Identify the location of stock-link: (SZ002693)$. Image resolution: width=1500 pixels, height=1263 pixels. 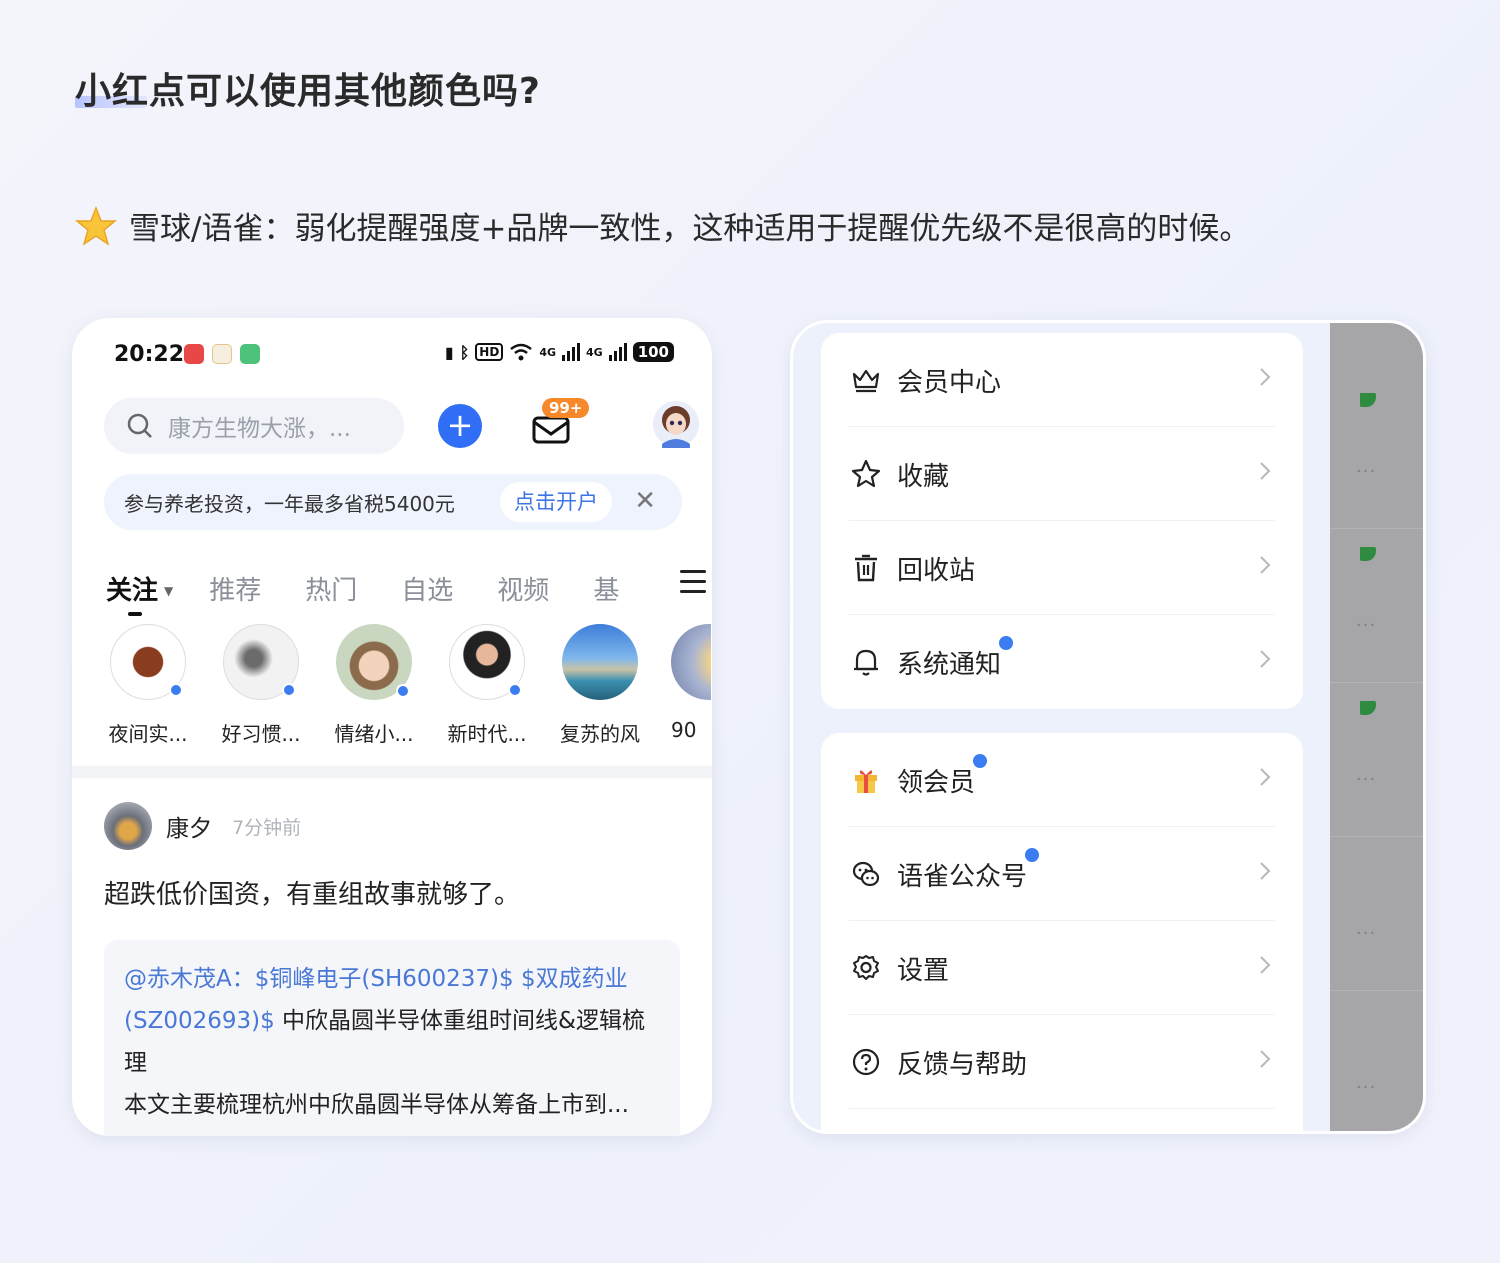
(199, 1021).